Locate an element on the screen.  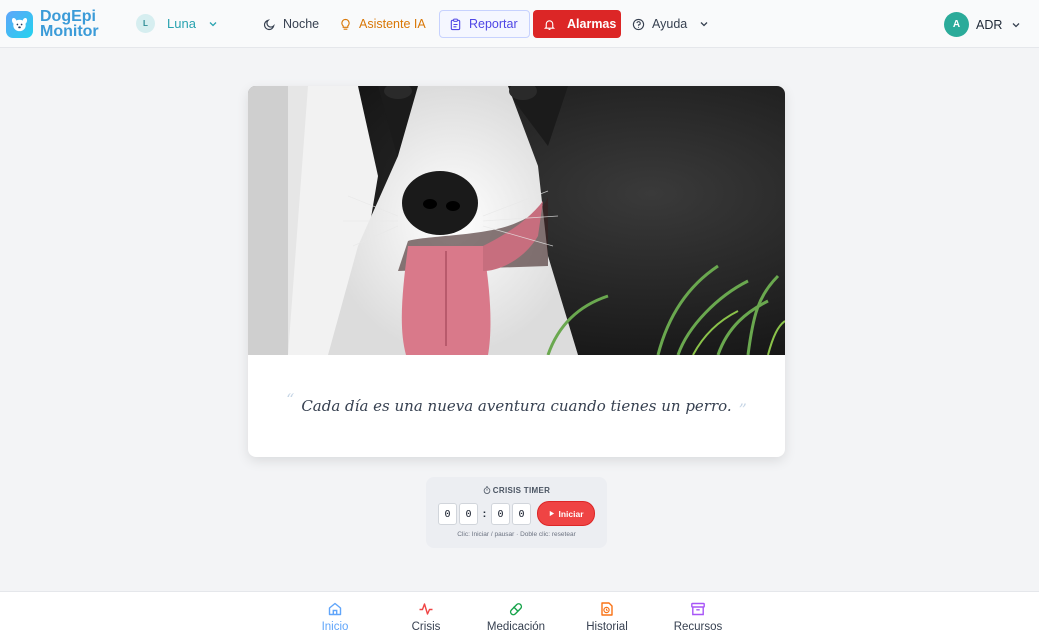
report-label: Reportar is located at coordinates (493, 24).